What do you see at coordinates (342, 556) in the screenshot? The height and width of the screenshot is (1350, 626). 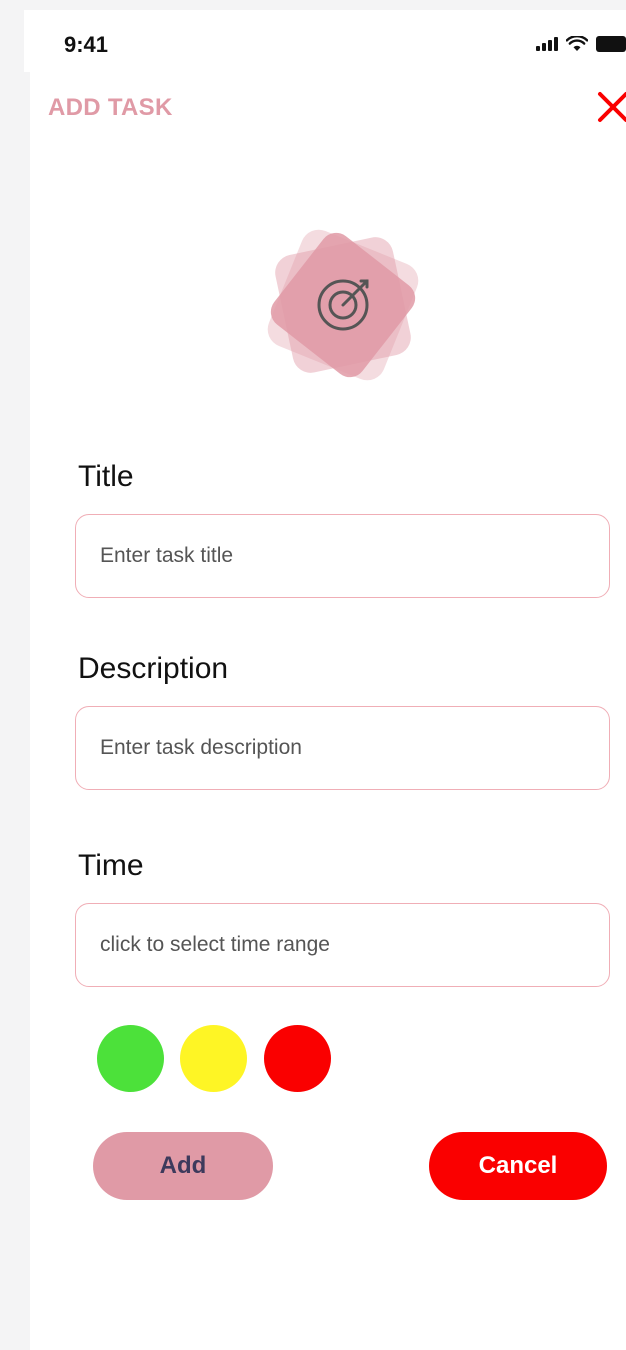 I see `title-input` at bounding box center [342, 556].